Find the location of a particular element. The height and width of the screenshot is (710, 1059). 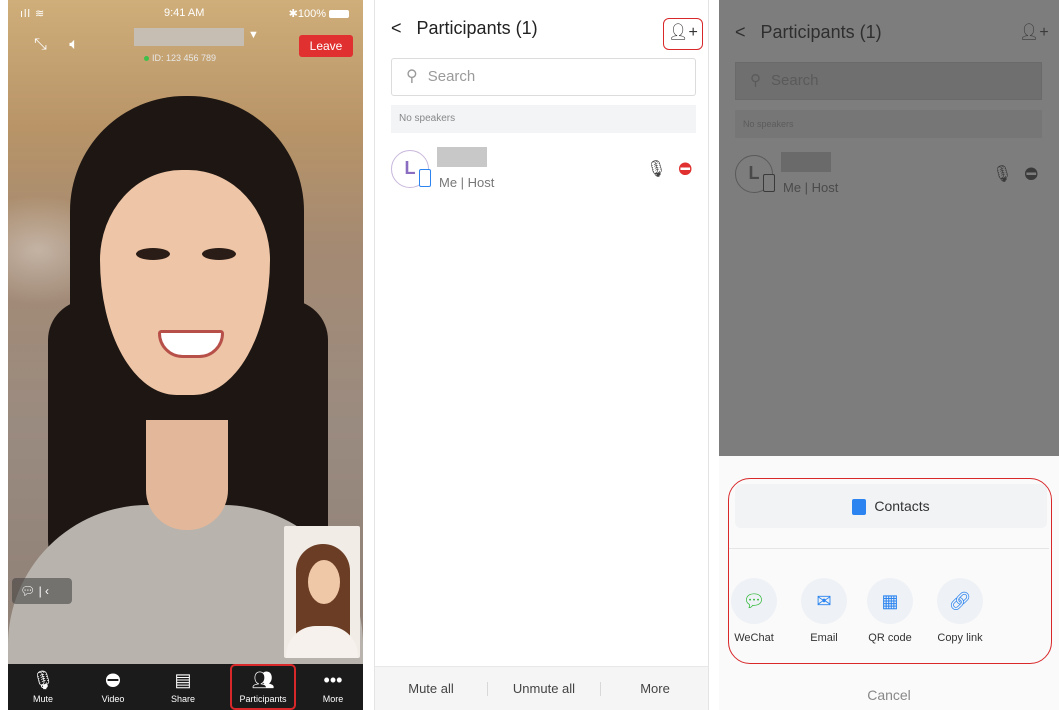

chat-toggle: 💬︎ | ‹ is located at coordinates (42, 591).